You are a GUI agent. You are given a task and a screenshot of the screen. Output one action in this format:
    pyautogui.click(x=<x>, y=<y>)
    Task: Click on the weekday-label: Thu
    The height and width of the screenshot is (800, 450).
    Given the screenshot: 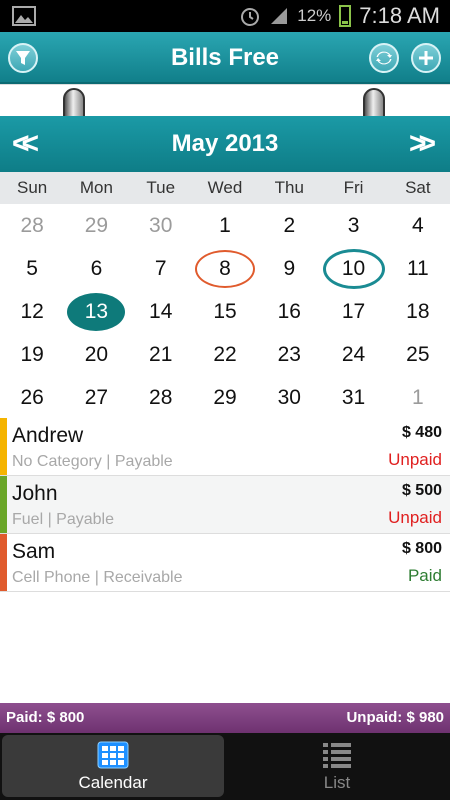 What is the action you would take?
    pyautogui.click(x=289, y=187)
    